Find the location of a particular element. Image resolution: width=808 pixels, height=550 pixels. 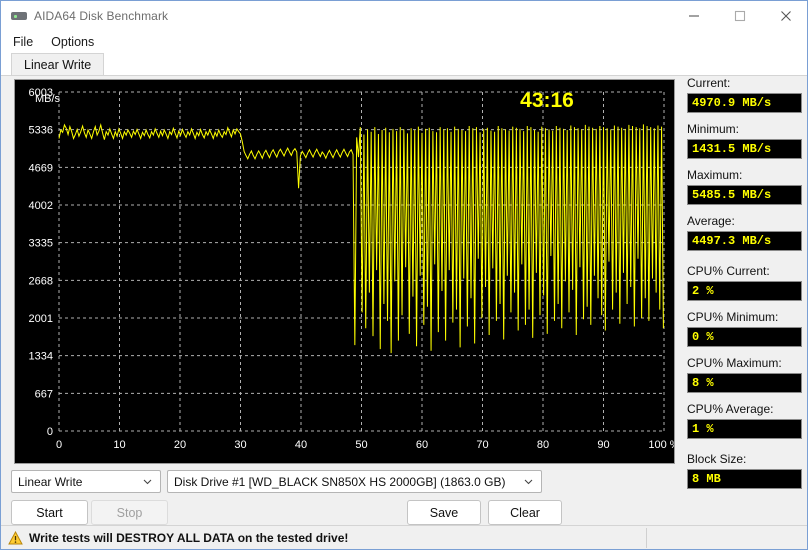

stat-block_size-label: Block Size: is located at coordinates (717, 459).